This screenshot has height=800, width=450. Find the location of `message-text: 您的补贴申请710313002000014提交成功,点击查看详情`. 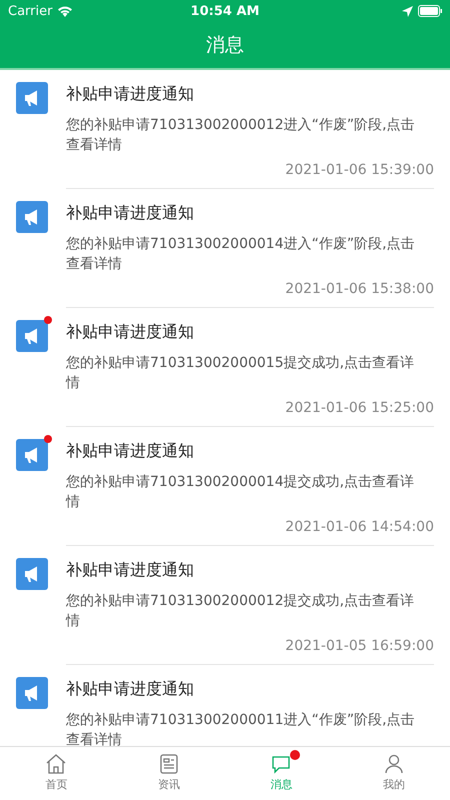

message-text: 您的补贴申请710313002000014提交成功,点击查看详情 is located at coordinates (241, 492).